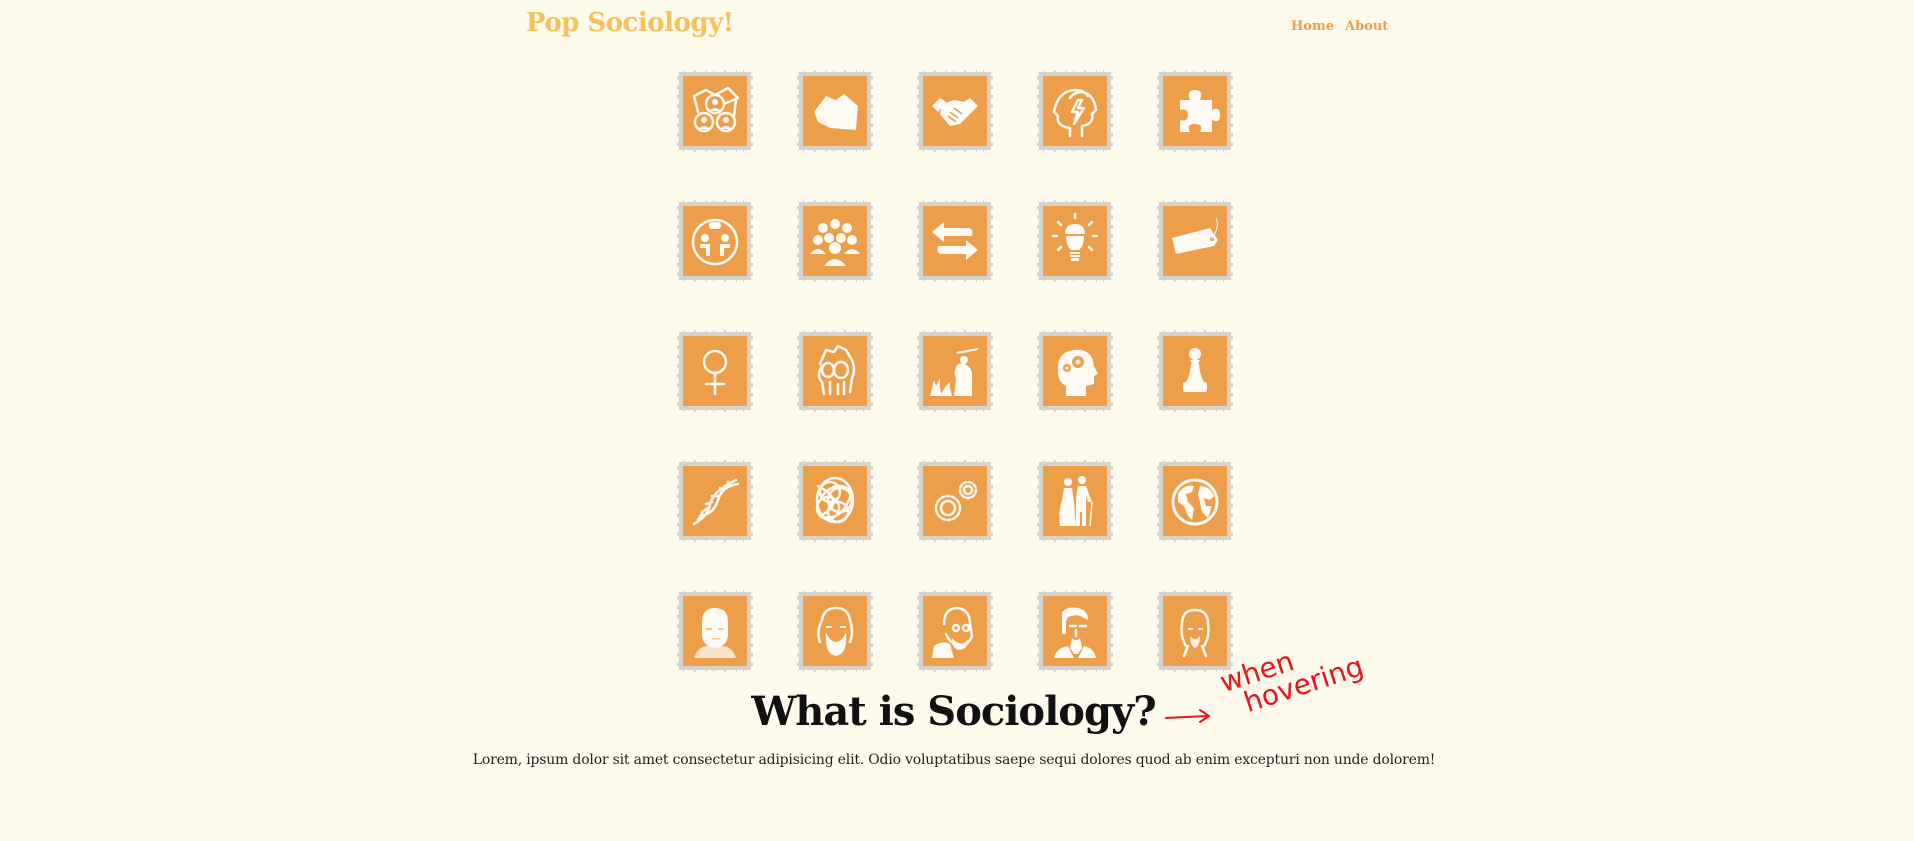 The height and width of the screenshot is (841, 1914). Describe the element at coordinates (953, 711) in the screenshot. I see `page-heading: What is Sociology?` at that location.